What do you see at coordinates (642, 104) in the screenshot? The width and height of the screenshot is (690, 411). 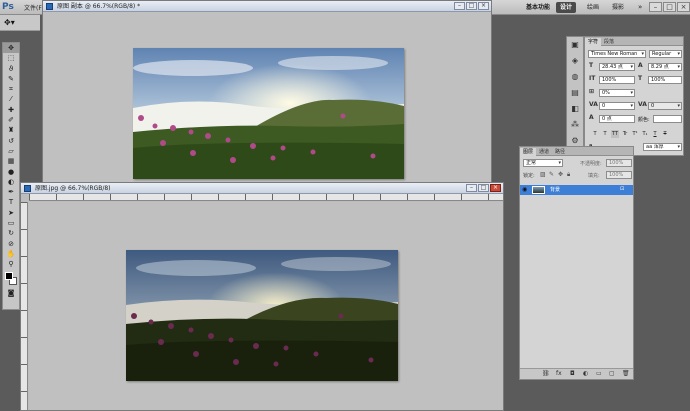 I see `tracking-icon: VA` at bounding box center [642, 104].